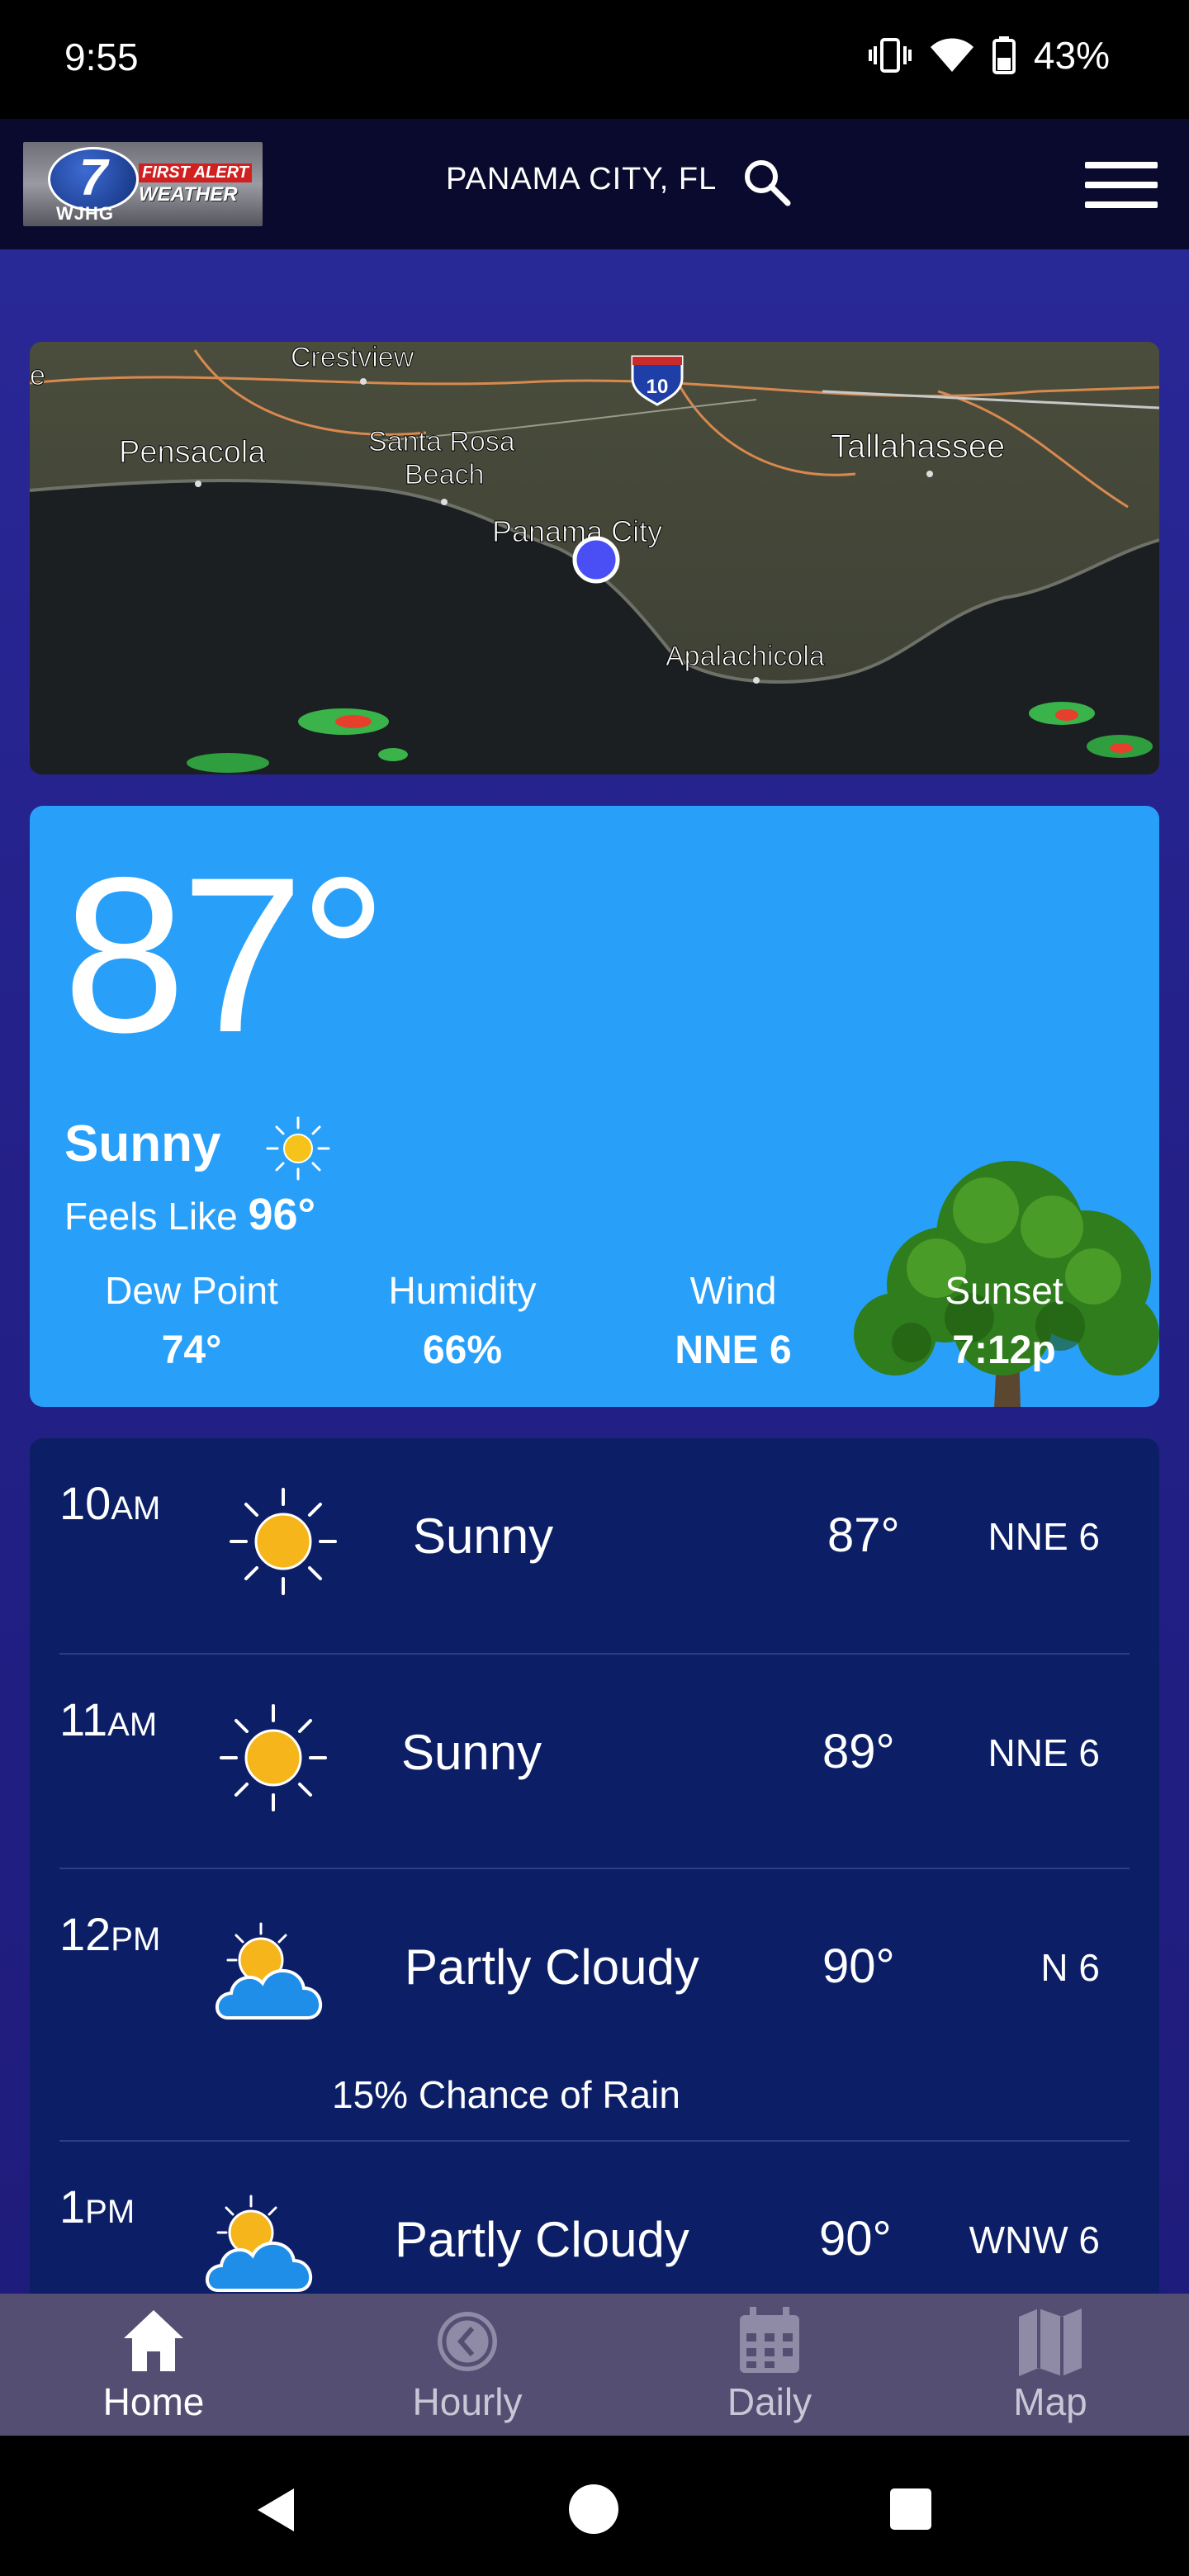  I want to click on tab-map: Map, so click(1050, 2365).